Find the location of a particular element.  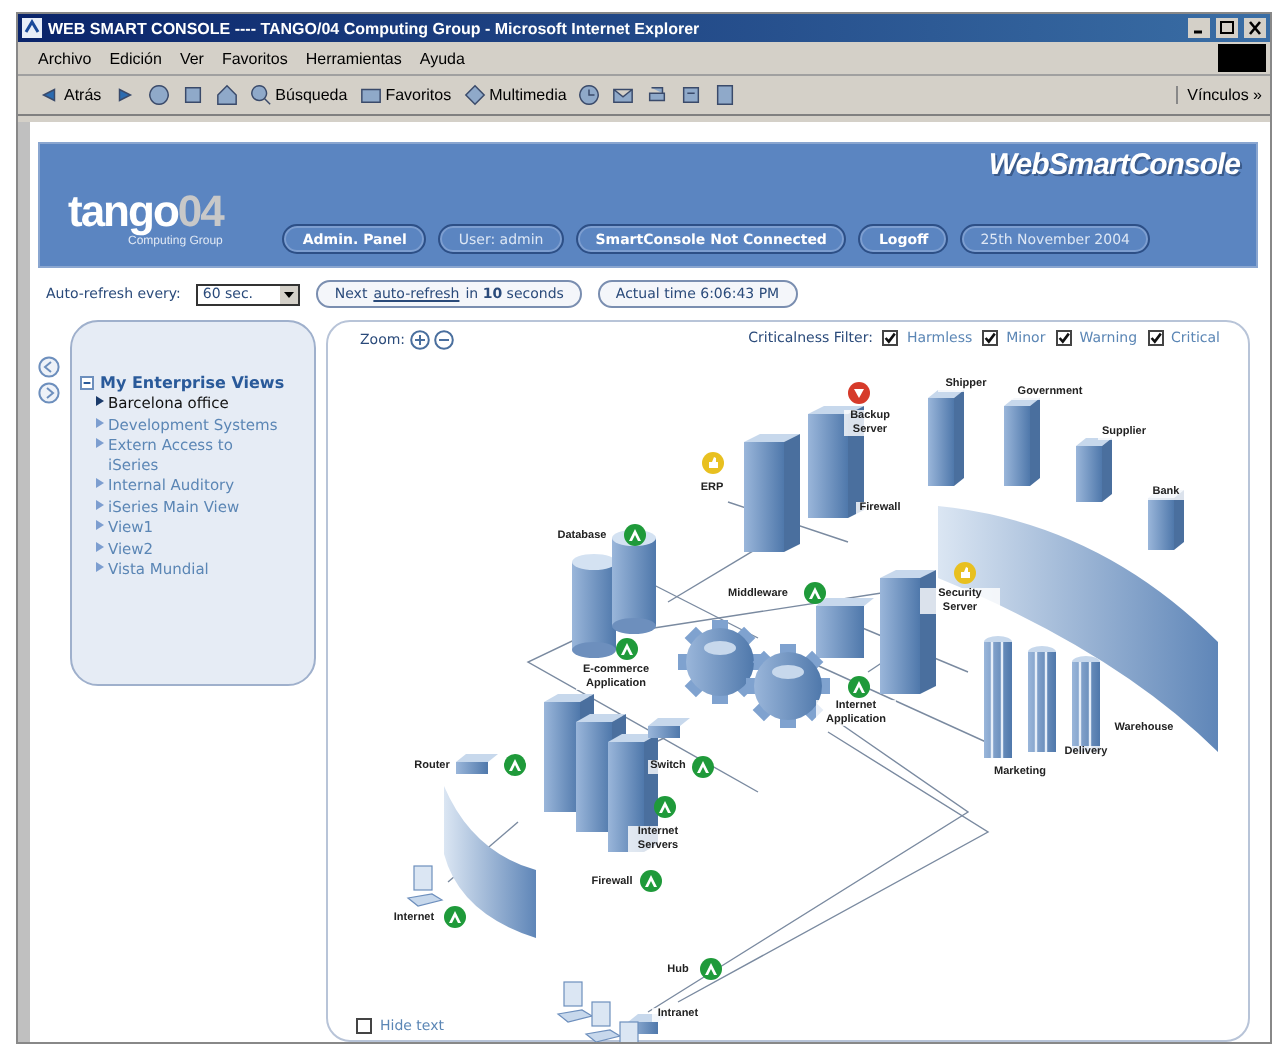

minimize-icon is located at coordinates (1199, 28).